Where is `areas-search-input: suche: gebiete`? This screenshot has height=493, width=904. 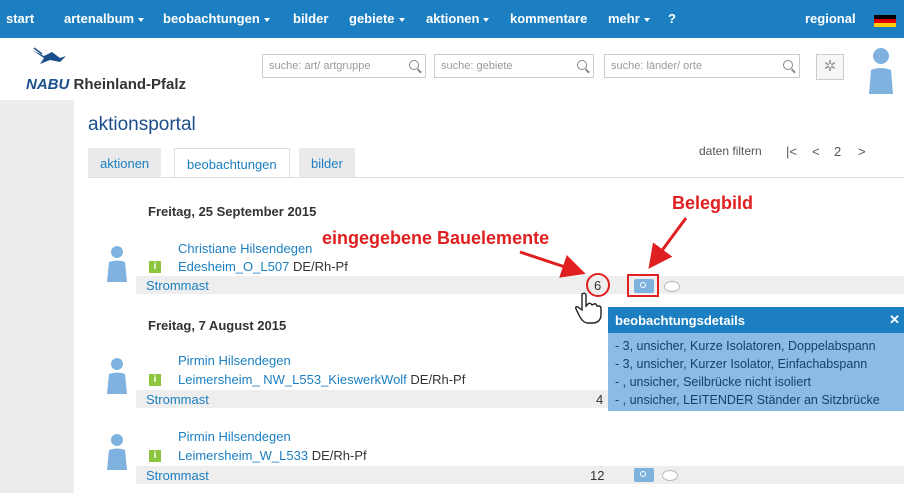
areas-search-input: suche: gebiete is located at coordinates (514, 66).